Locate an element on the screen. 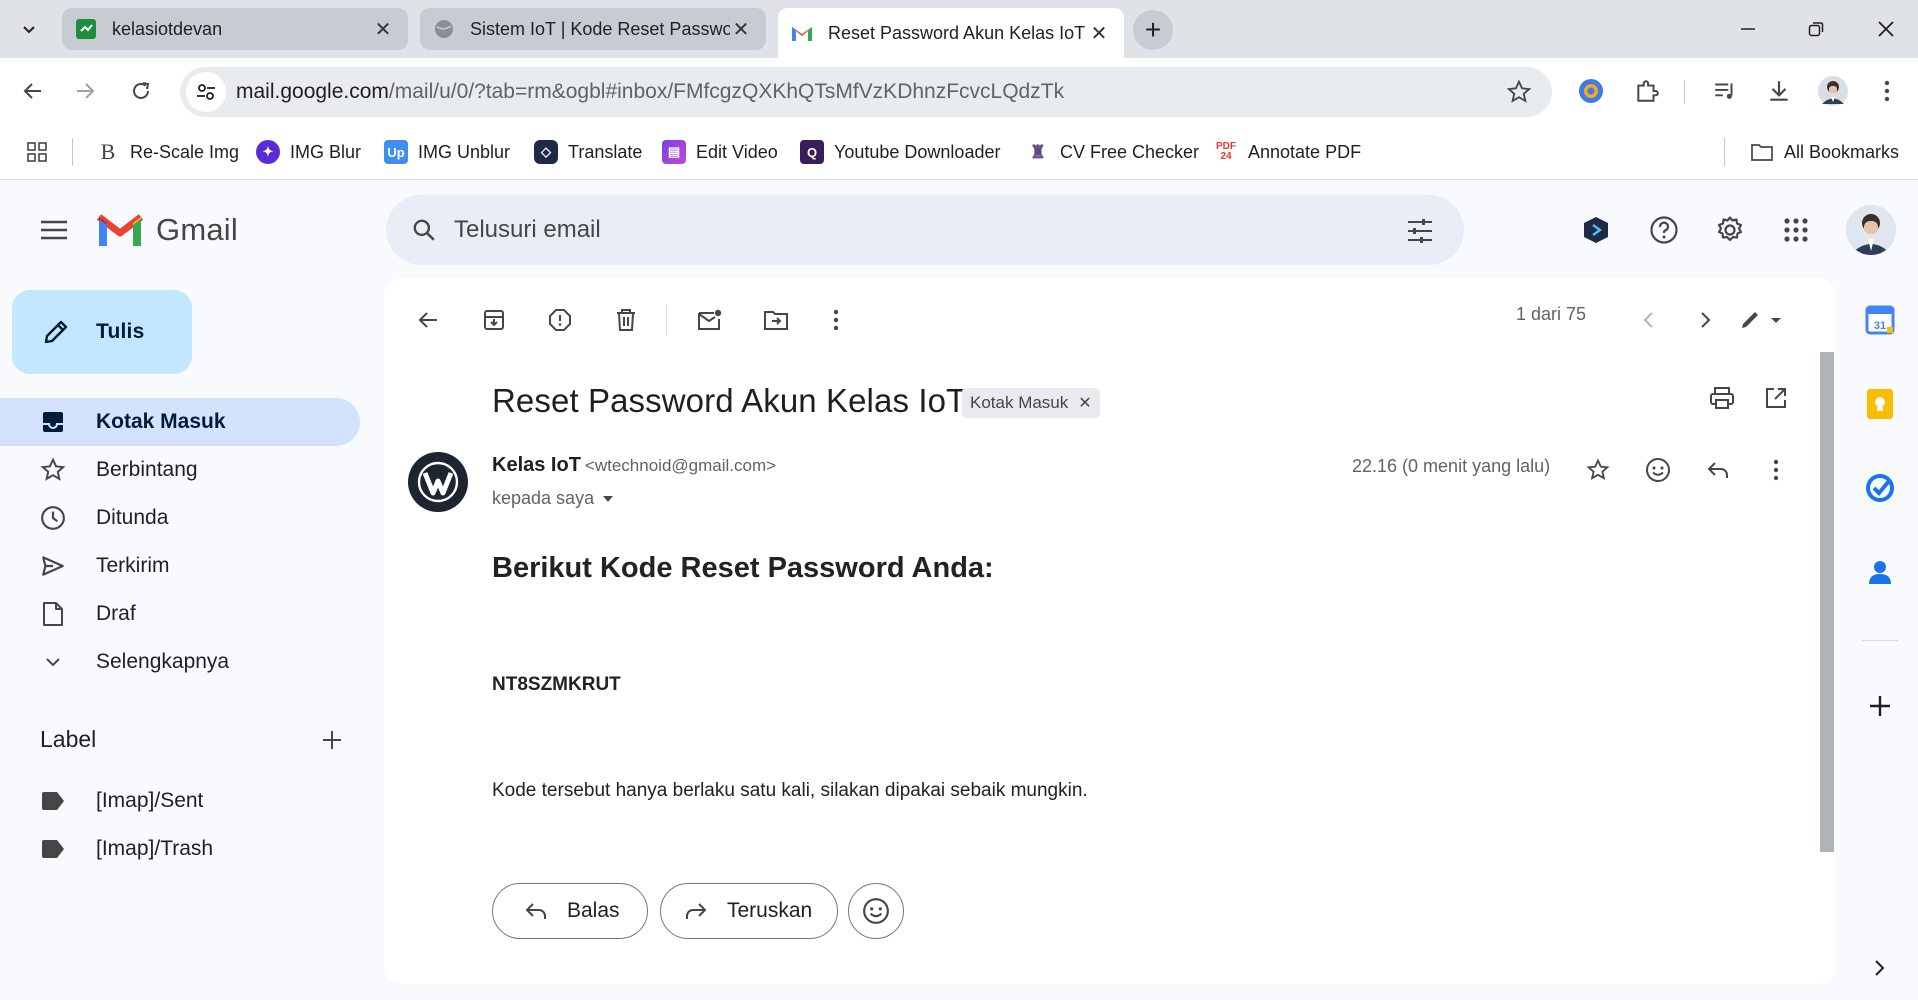 The width and height of the screenshot is (1918, 1000). gemini-extension-icon is located at coordinates (1596, 230).